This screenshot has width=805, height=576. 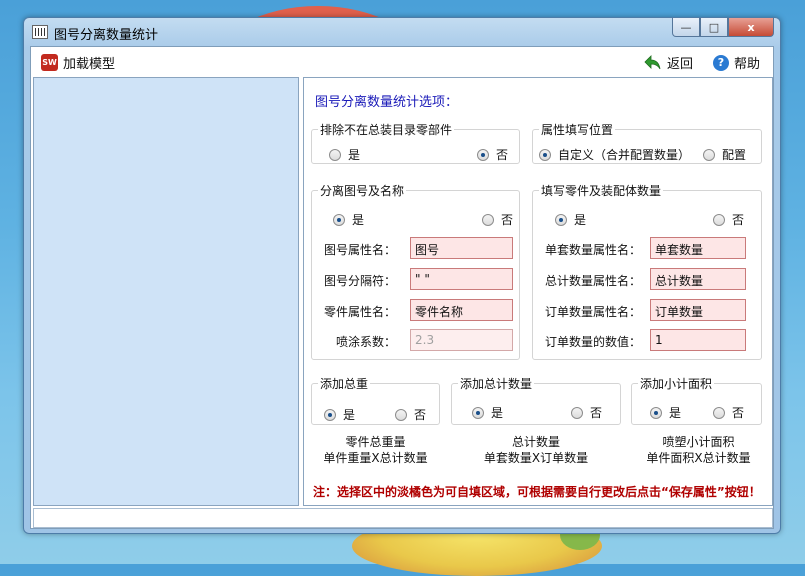 What do you see at coordinates (375, 450) in the screenshot?
I see `total-weight-formula: 零件总重量 单件重量X总计数量` at bounding box center [375, 450].